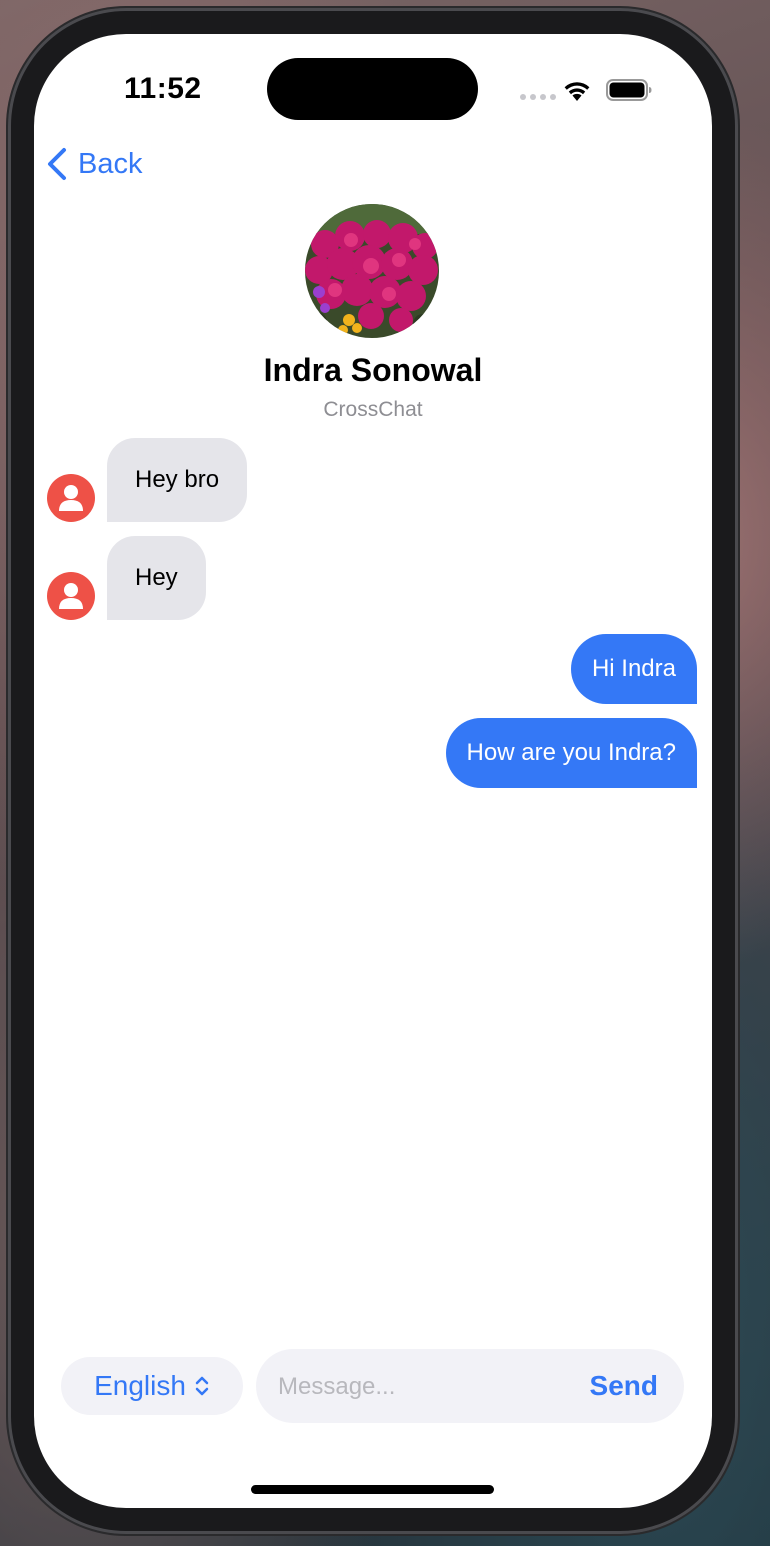  I want to click on contact-avatar, so click(372, 271).